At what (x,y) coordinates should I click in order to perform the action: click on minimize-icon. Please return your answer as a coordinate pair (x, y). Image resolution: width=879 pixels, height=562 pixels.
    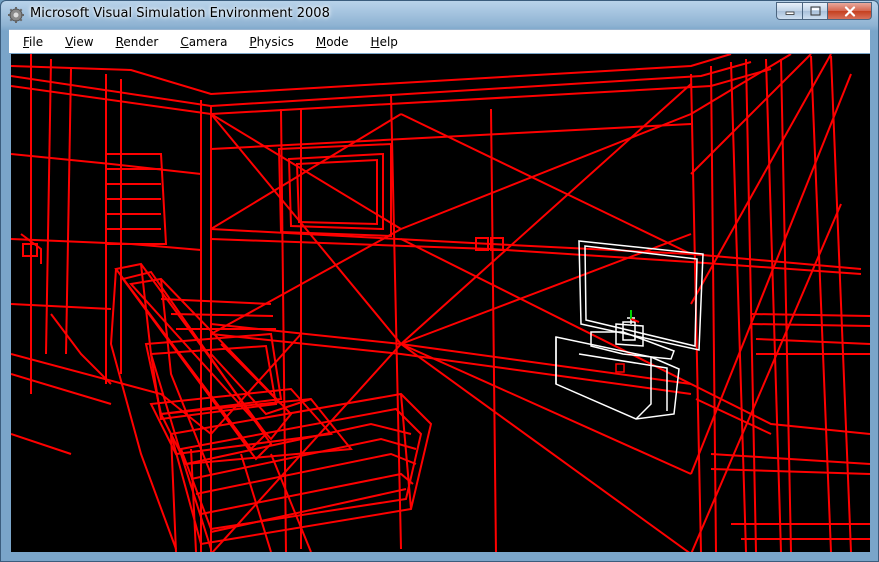
    Looking at the image, I should click on (789, 13).